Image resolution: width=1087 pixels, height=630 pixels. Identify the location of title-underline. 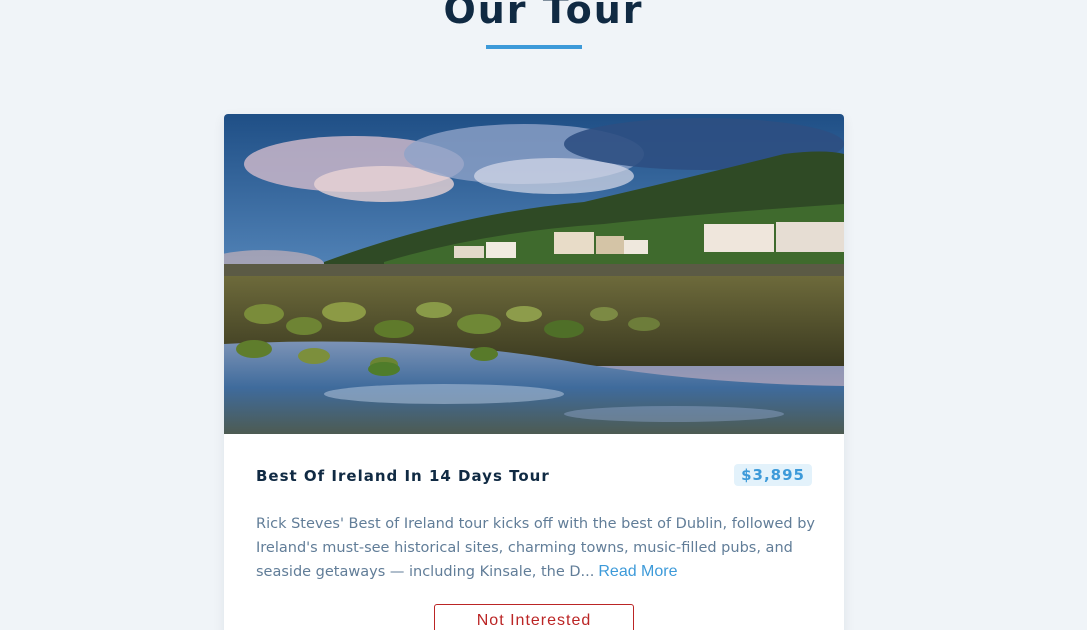
(534, 47).